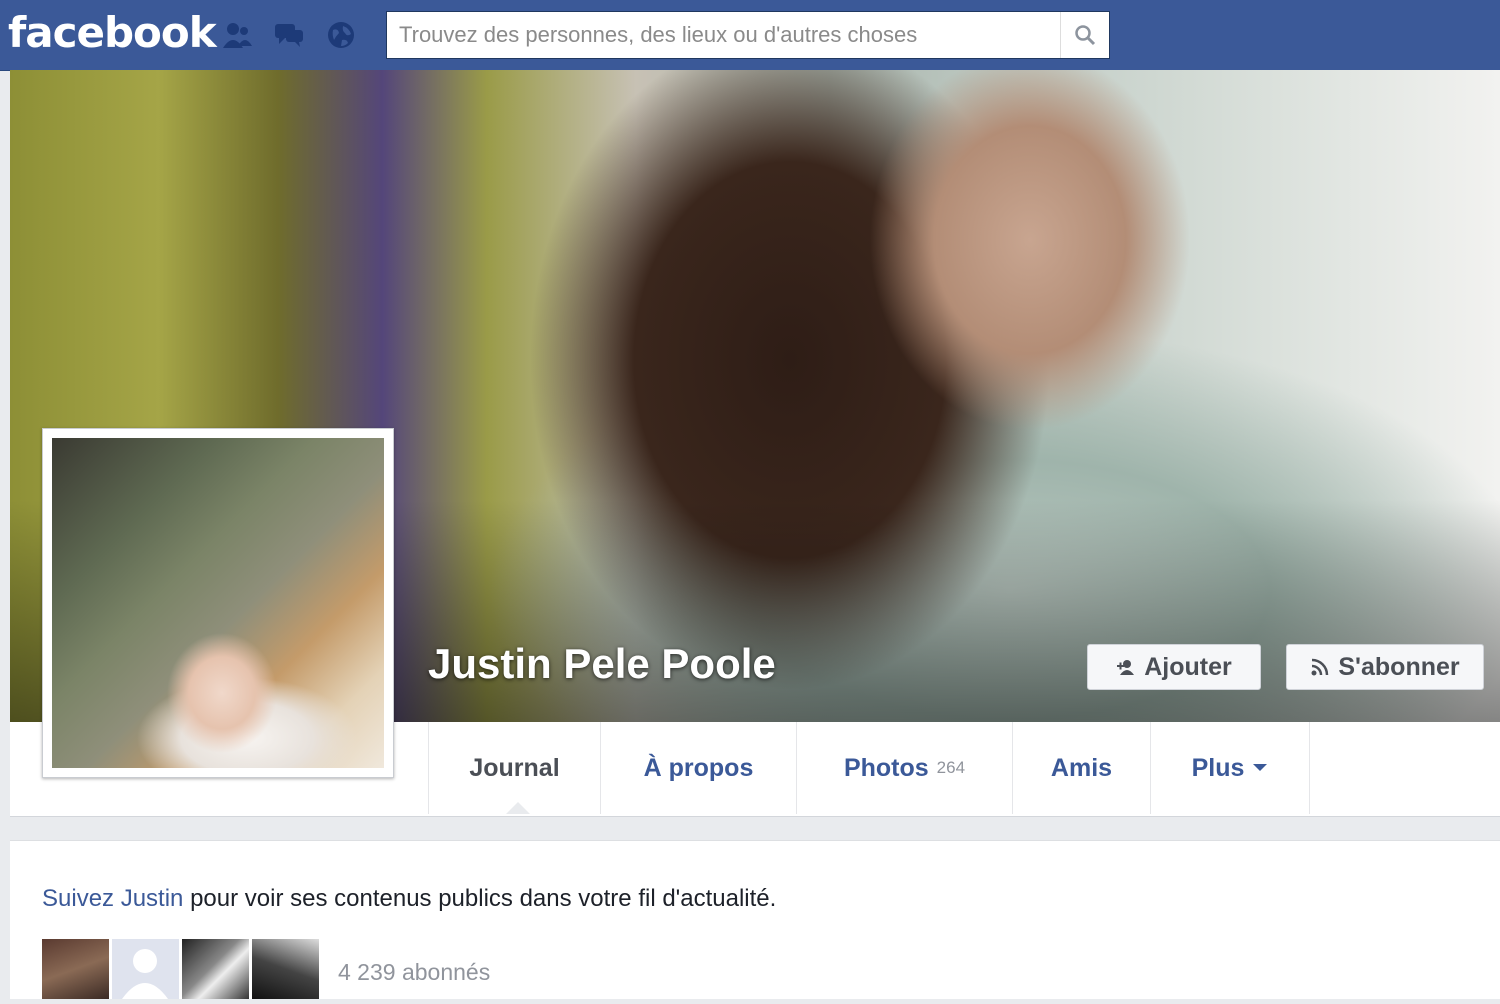  I want to click on tab-about-label: À propos, so click(698, 767).